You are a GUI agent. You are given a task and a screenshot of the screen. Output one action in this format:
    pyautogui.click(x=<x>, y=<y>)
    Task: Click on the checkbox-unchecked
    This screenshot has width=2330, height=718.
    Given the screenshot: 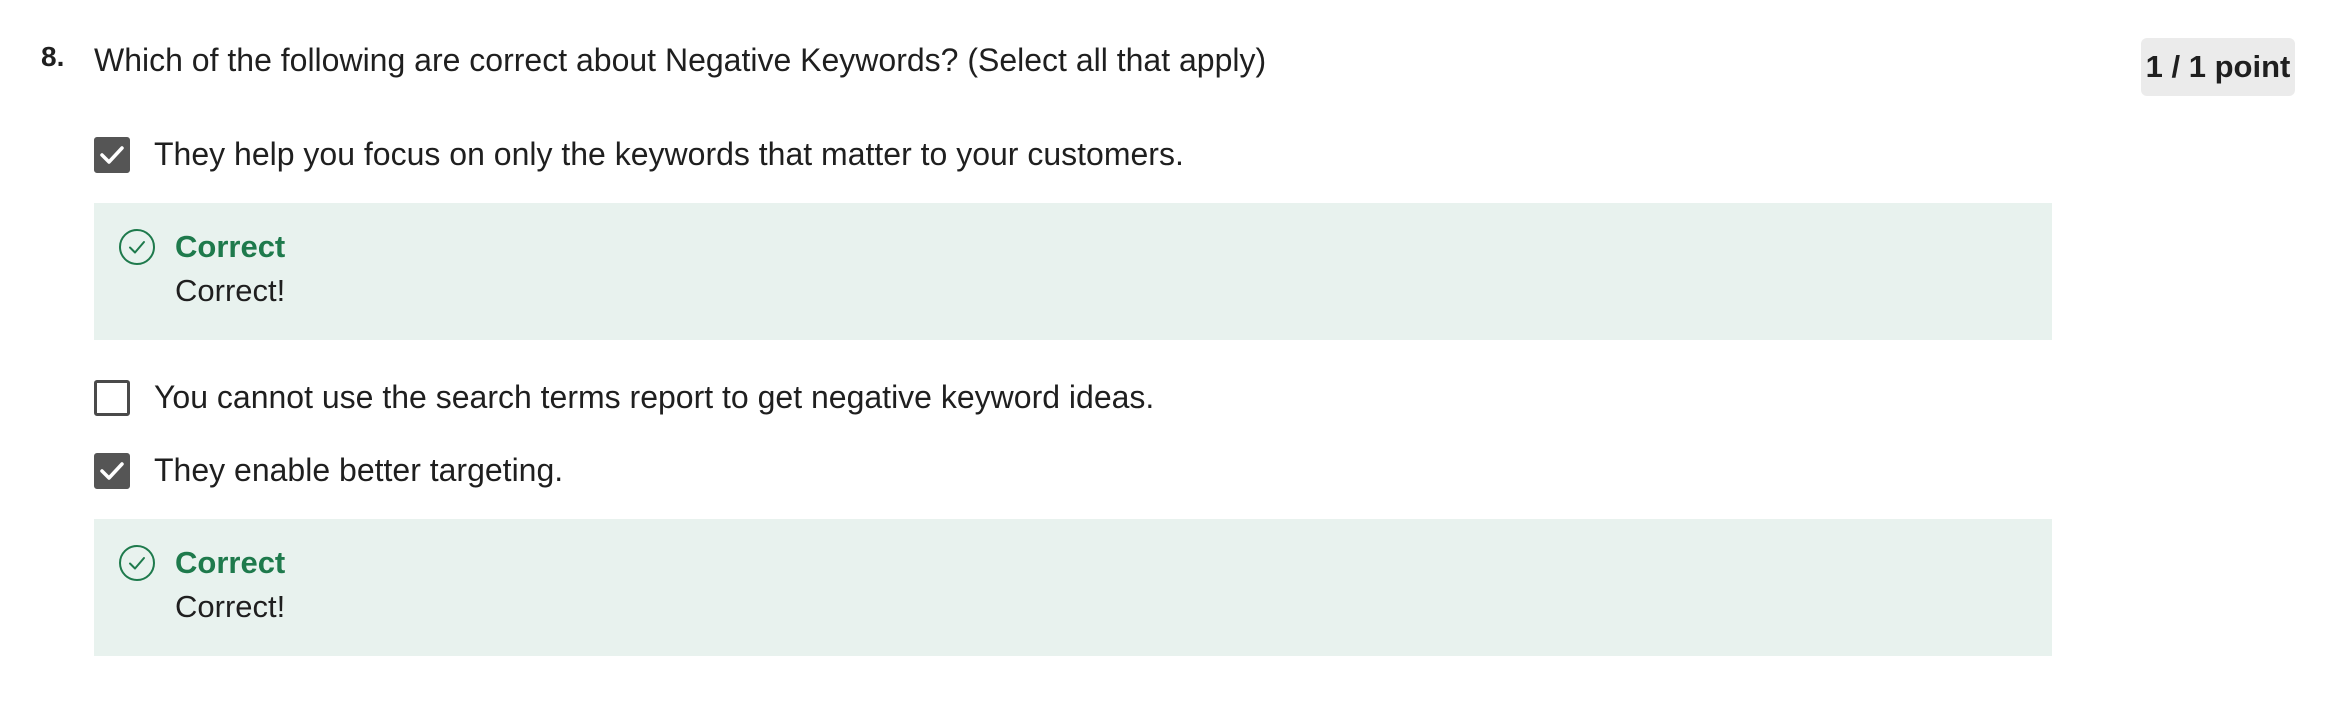 What is the action you would take?
    pyautogui.click(x=112, y=397)
    